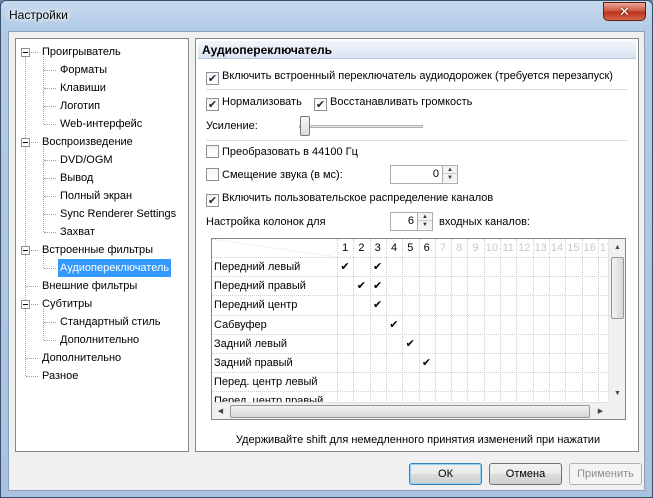 The width and height of the screenshot is (653, 498). What do you see at coordinates (617, 247) in the screenshot?
I see `scroll-up-icon: ▲` at bounding box center [617, 247].